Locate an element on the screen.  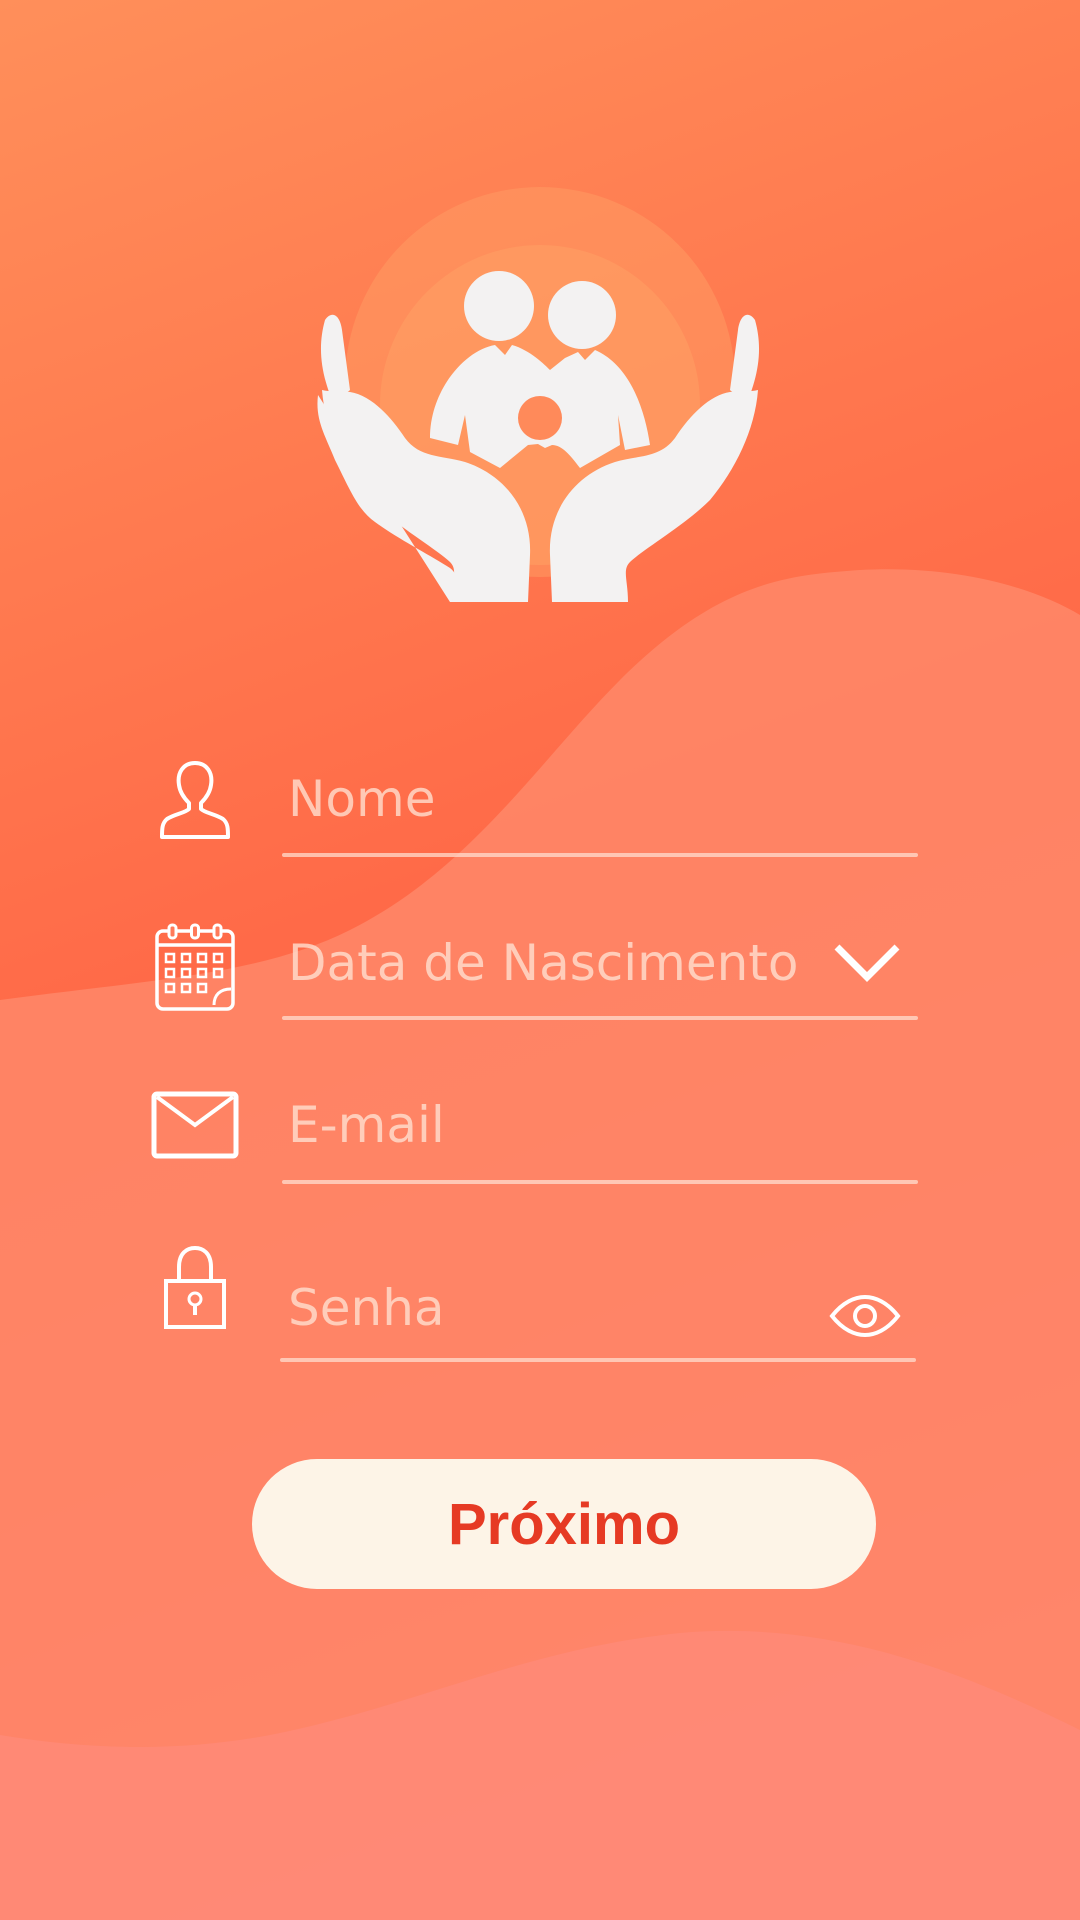
next-button: Próximo is located at coordinates (564, 1524).